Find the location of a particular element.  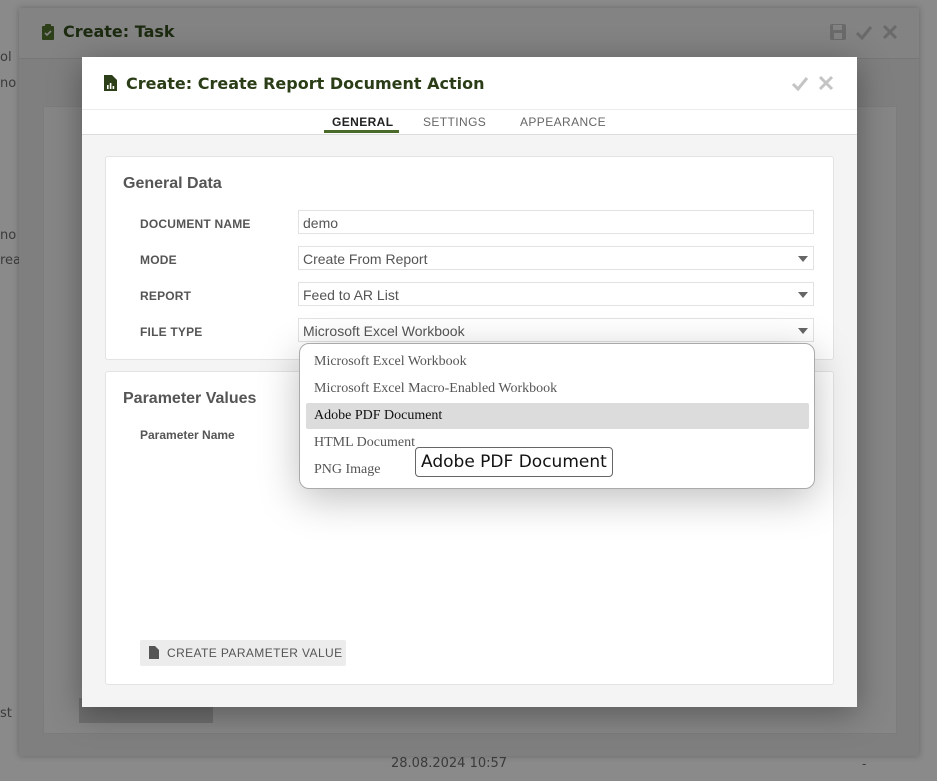

modal-title: Create: Create Report Document Action is located at coordinates (305, 83).